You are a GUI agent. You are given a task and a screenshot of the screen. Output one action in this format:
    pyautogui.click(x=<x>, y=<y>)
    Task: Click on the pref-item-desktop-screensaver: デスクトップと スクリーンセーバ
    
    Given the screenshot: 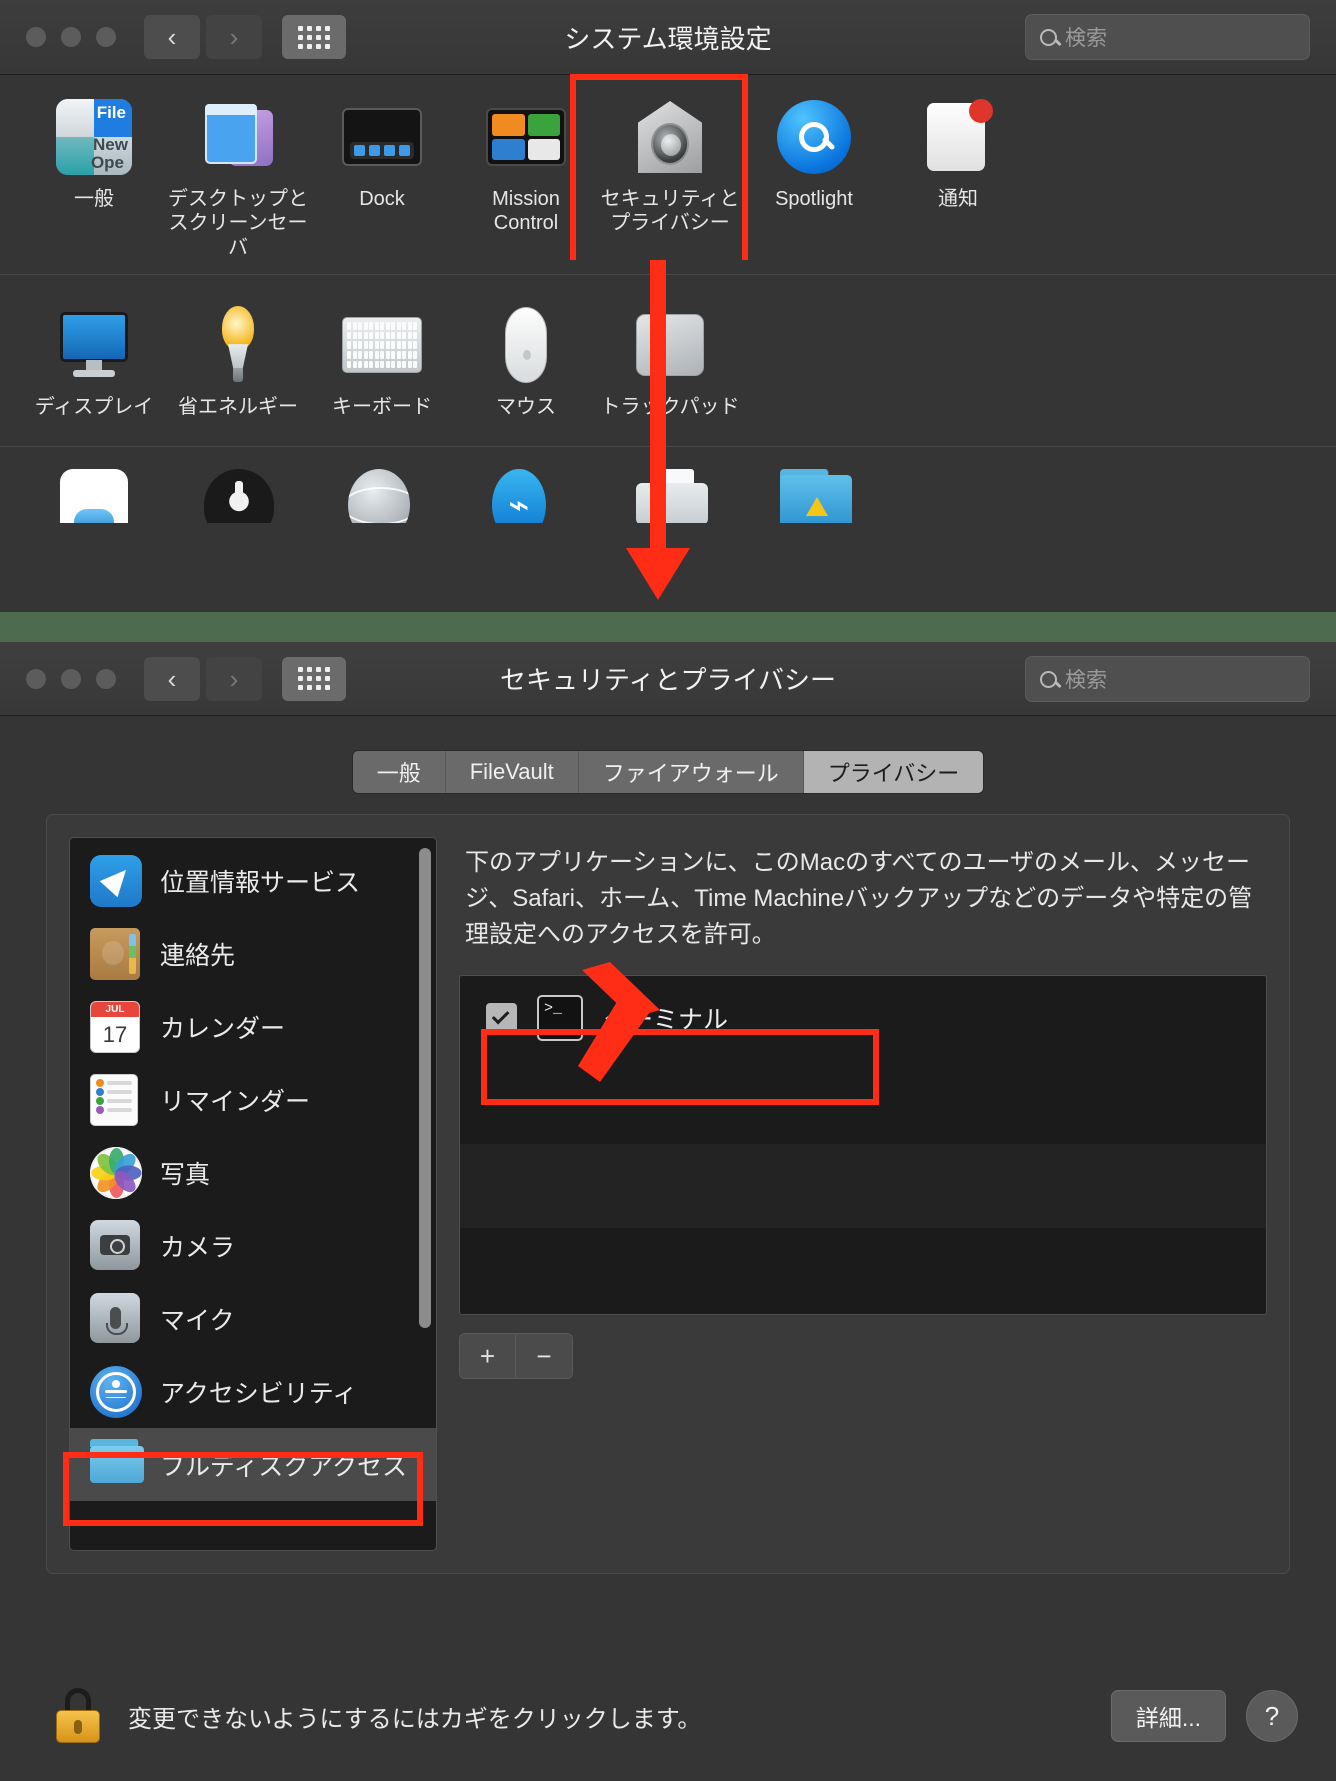 What is the action you would take?
    pyautogui.click(x=238, y=178)
    